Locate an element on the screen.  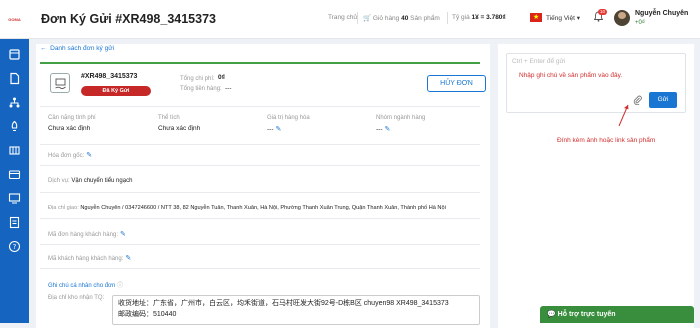
goods-value: --- ✎ is located at coordinates (274, 129).